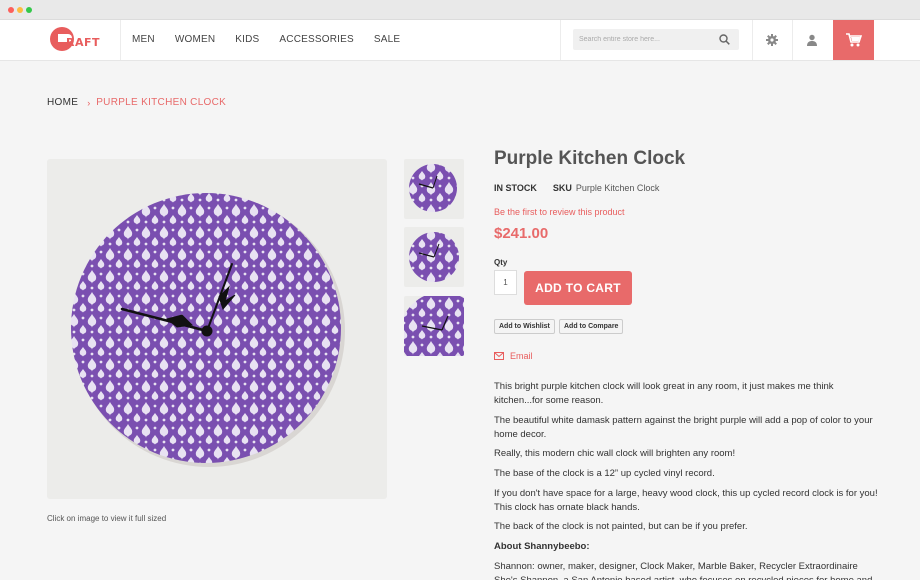 The width and height of the screenshot is (920, 580). I want to click on email-link: Email, so click(513, 356).